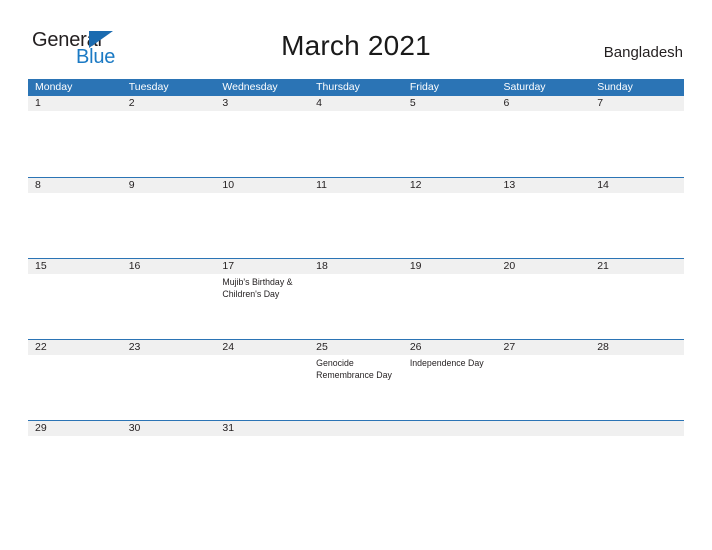  I want to click on calendar-day-cell: 5, so click(450, 136).